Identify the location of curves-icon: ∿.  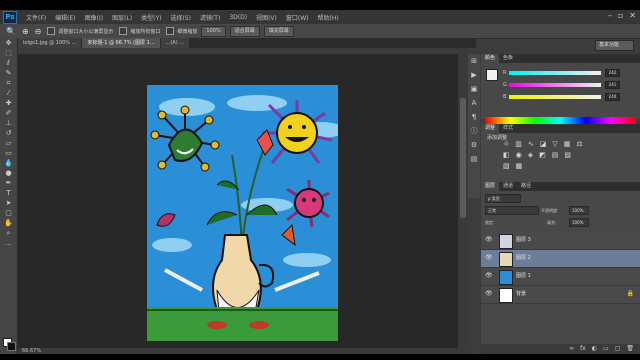
(531, 144).